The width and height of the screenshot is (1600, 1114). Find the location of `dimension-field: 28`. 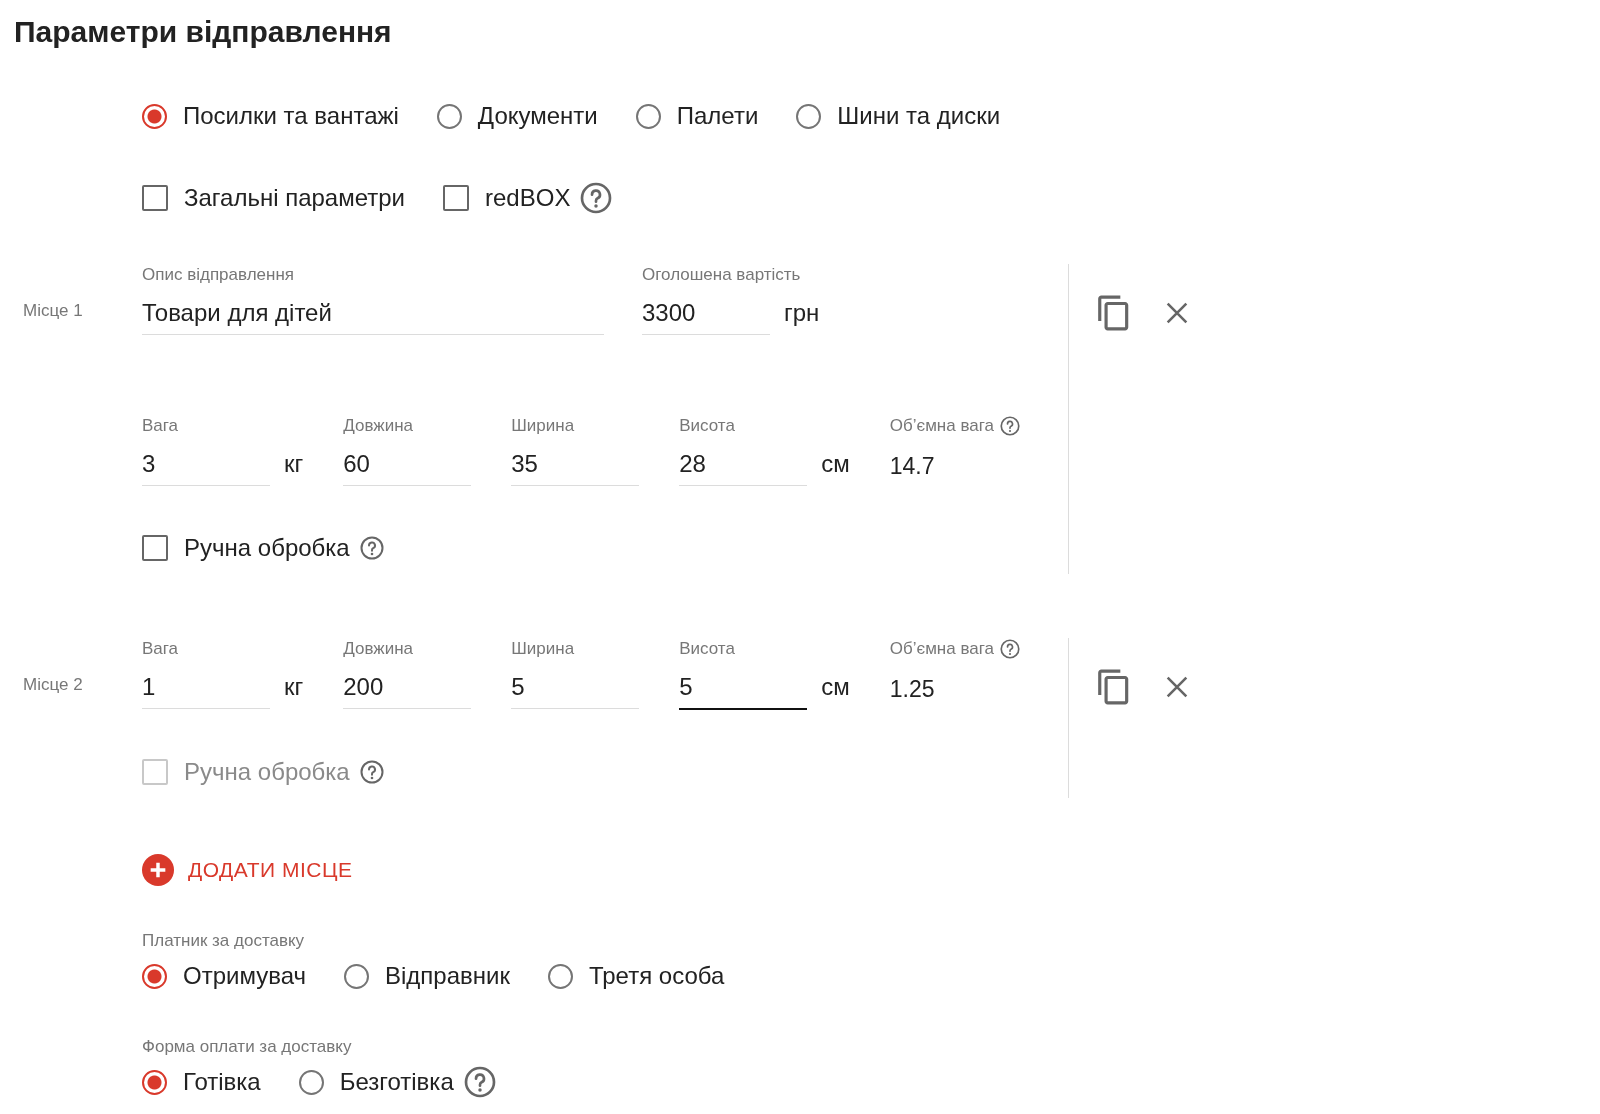

dimension-field: 28 is located at coordinates (743, 463).